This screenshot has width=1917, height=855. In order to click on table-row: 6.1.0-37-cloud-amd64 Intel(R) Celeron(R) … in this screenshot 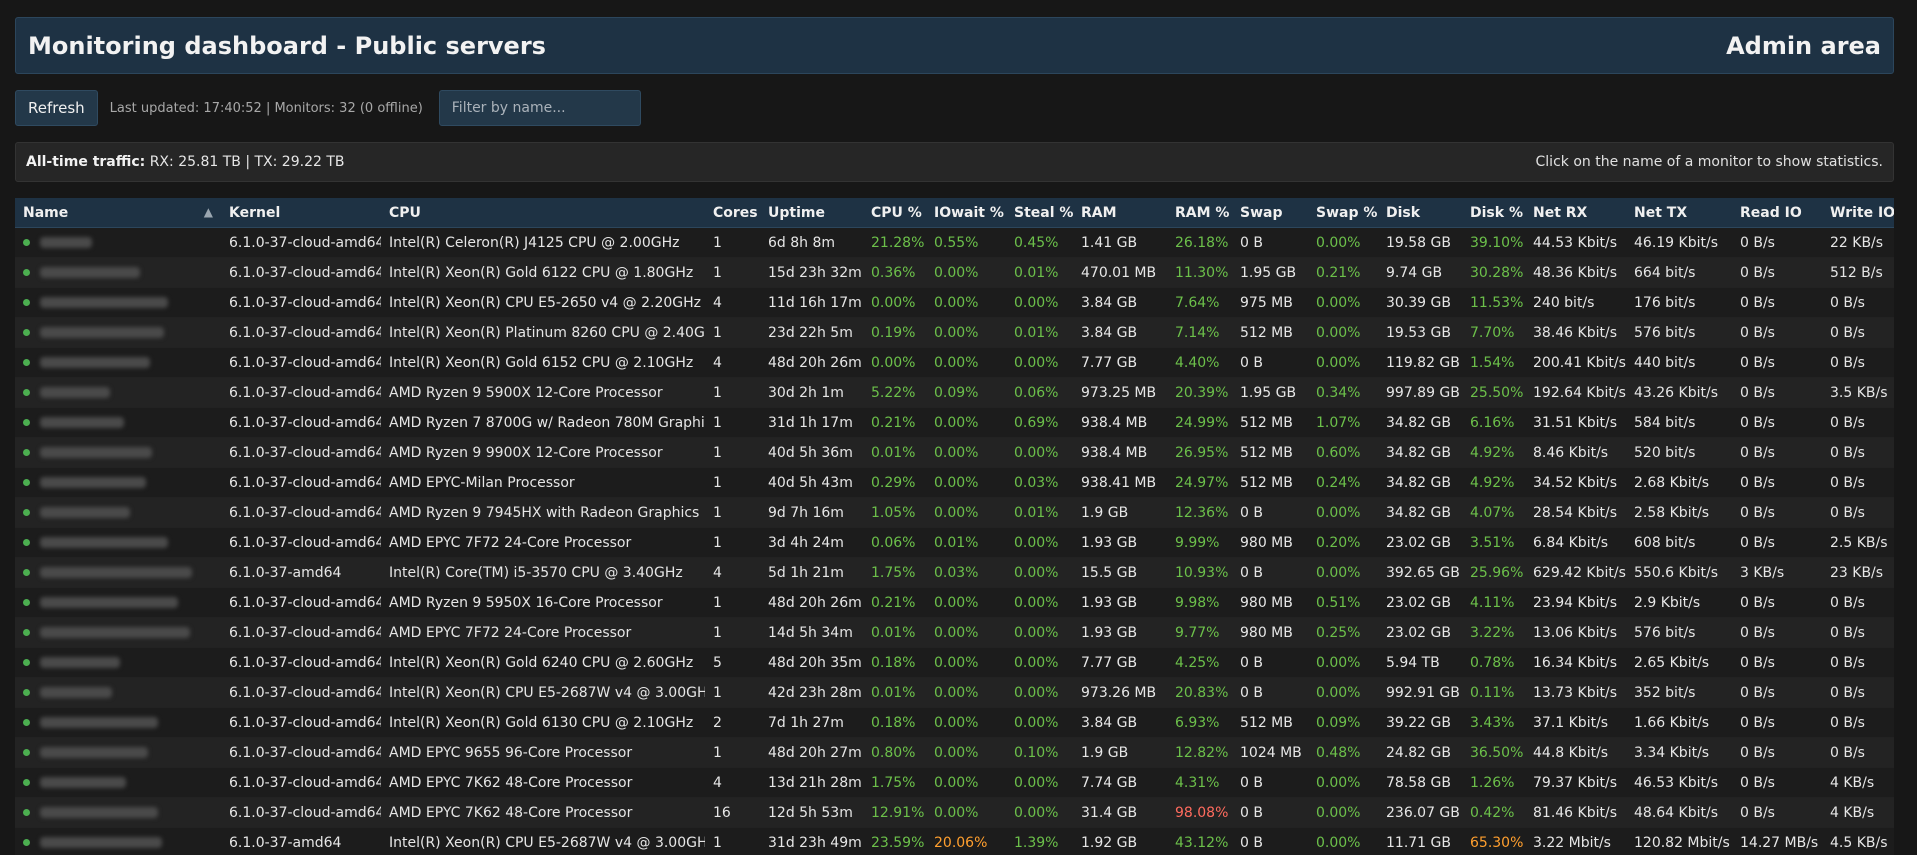, I will do `click(954, 242)`.